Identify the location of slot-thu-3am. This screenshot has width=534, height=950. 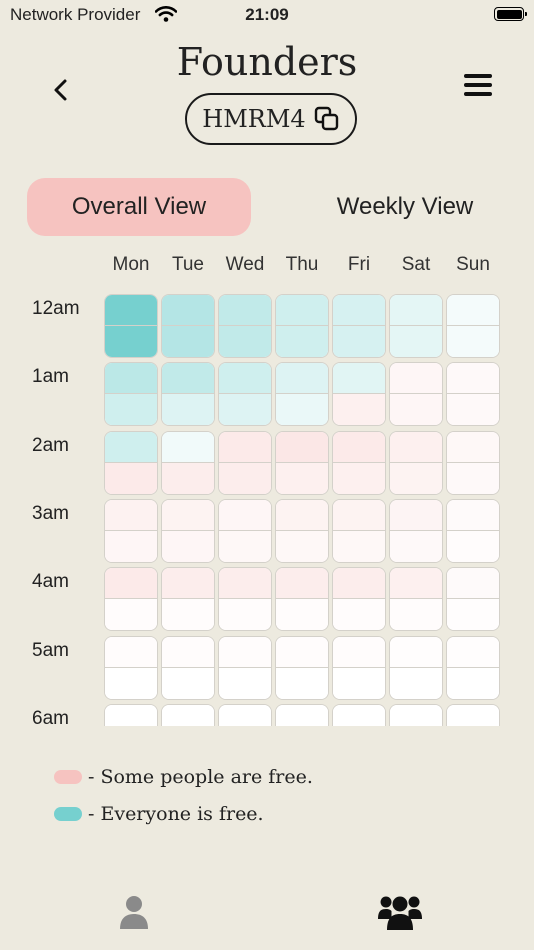
(302, 530).